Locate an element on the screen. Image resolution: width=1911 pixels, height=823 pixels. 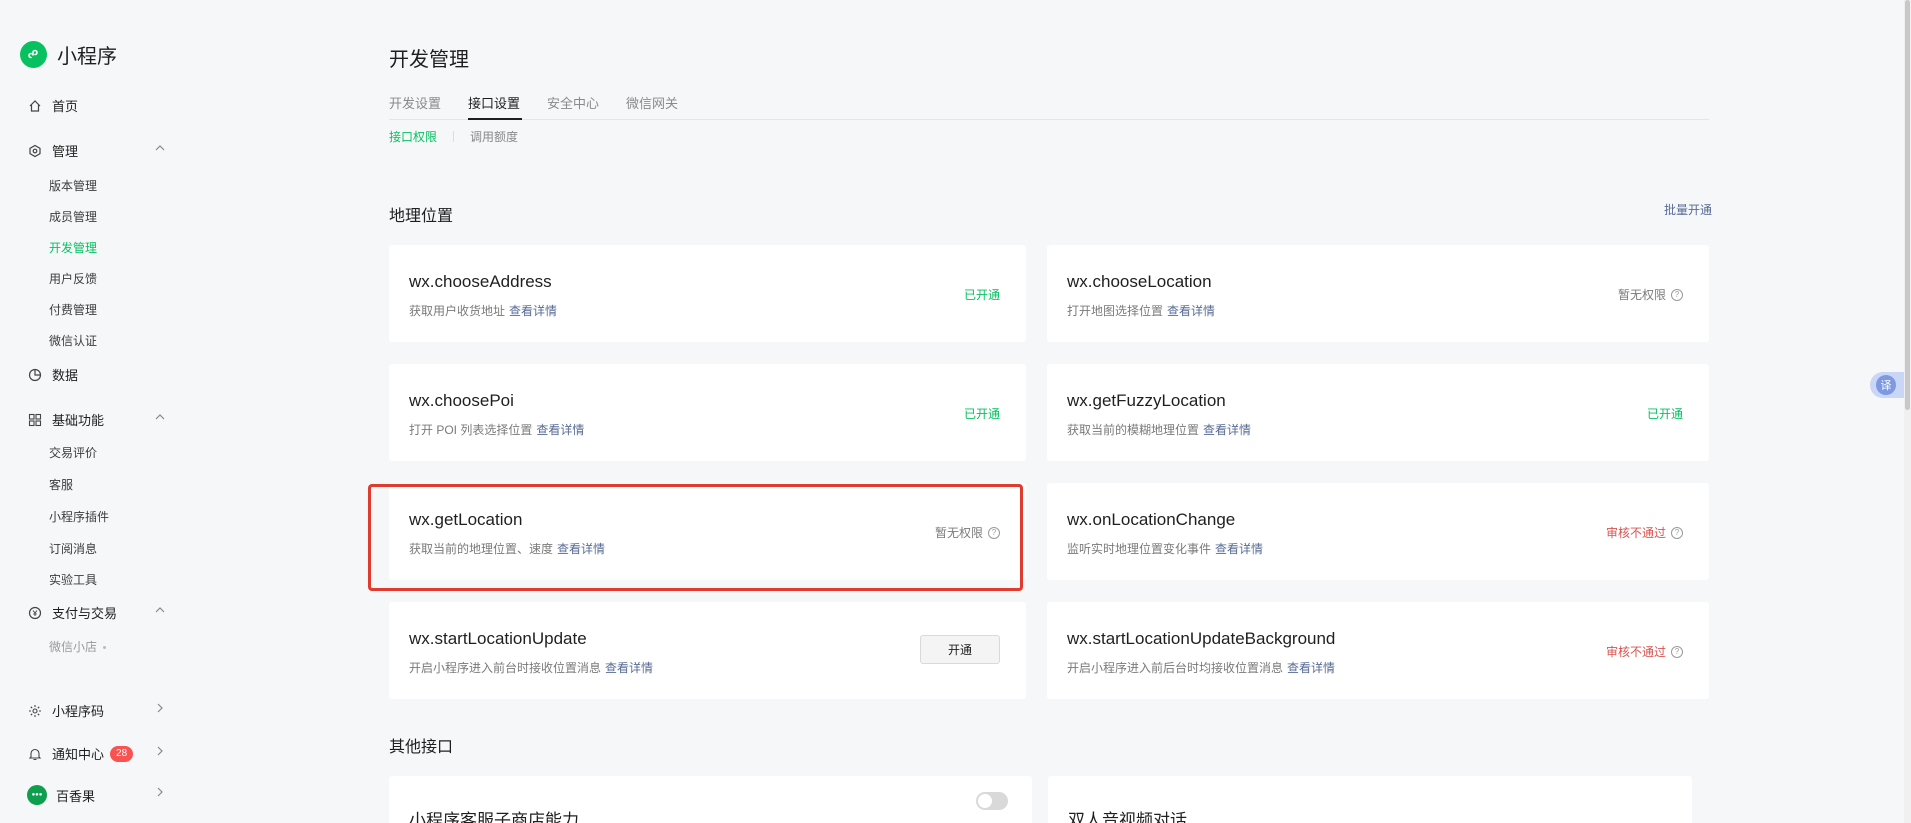
api-name: wx.getFuzzyLocation is located at coordinates (1146, 400).